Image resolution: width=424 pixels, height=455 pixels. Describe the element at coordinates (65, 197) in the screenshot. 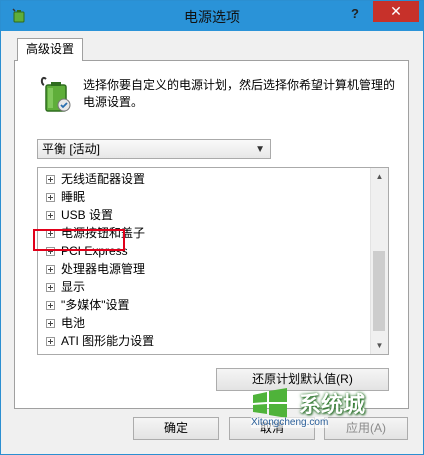

I see `tree-item-sleep: 睡眠` at that location.